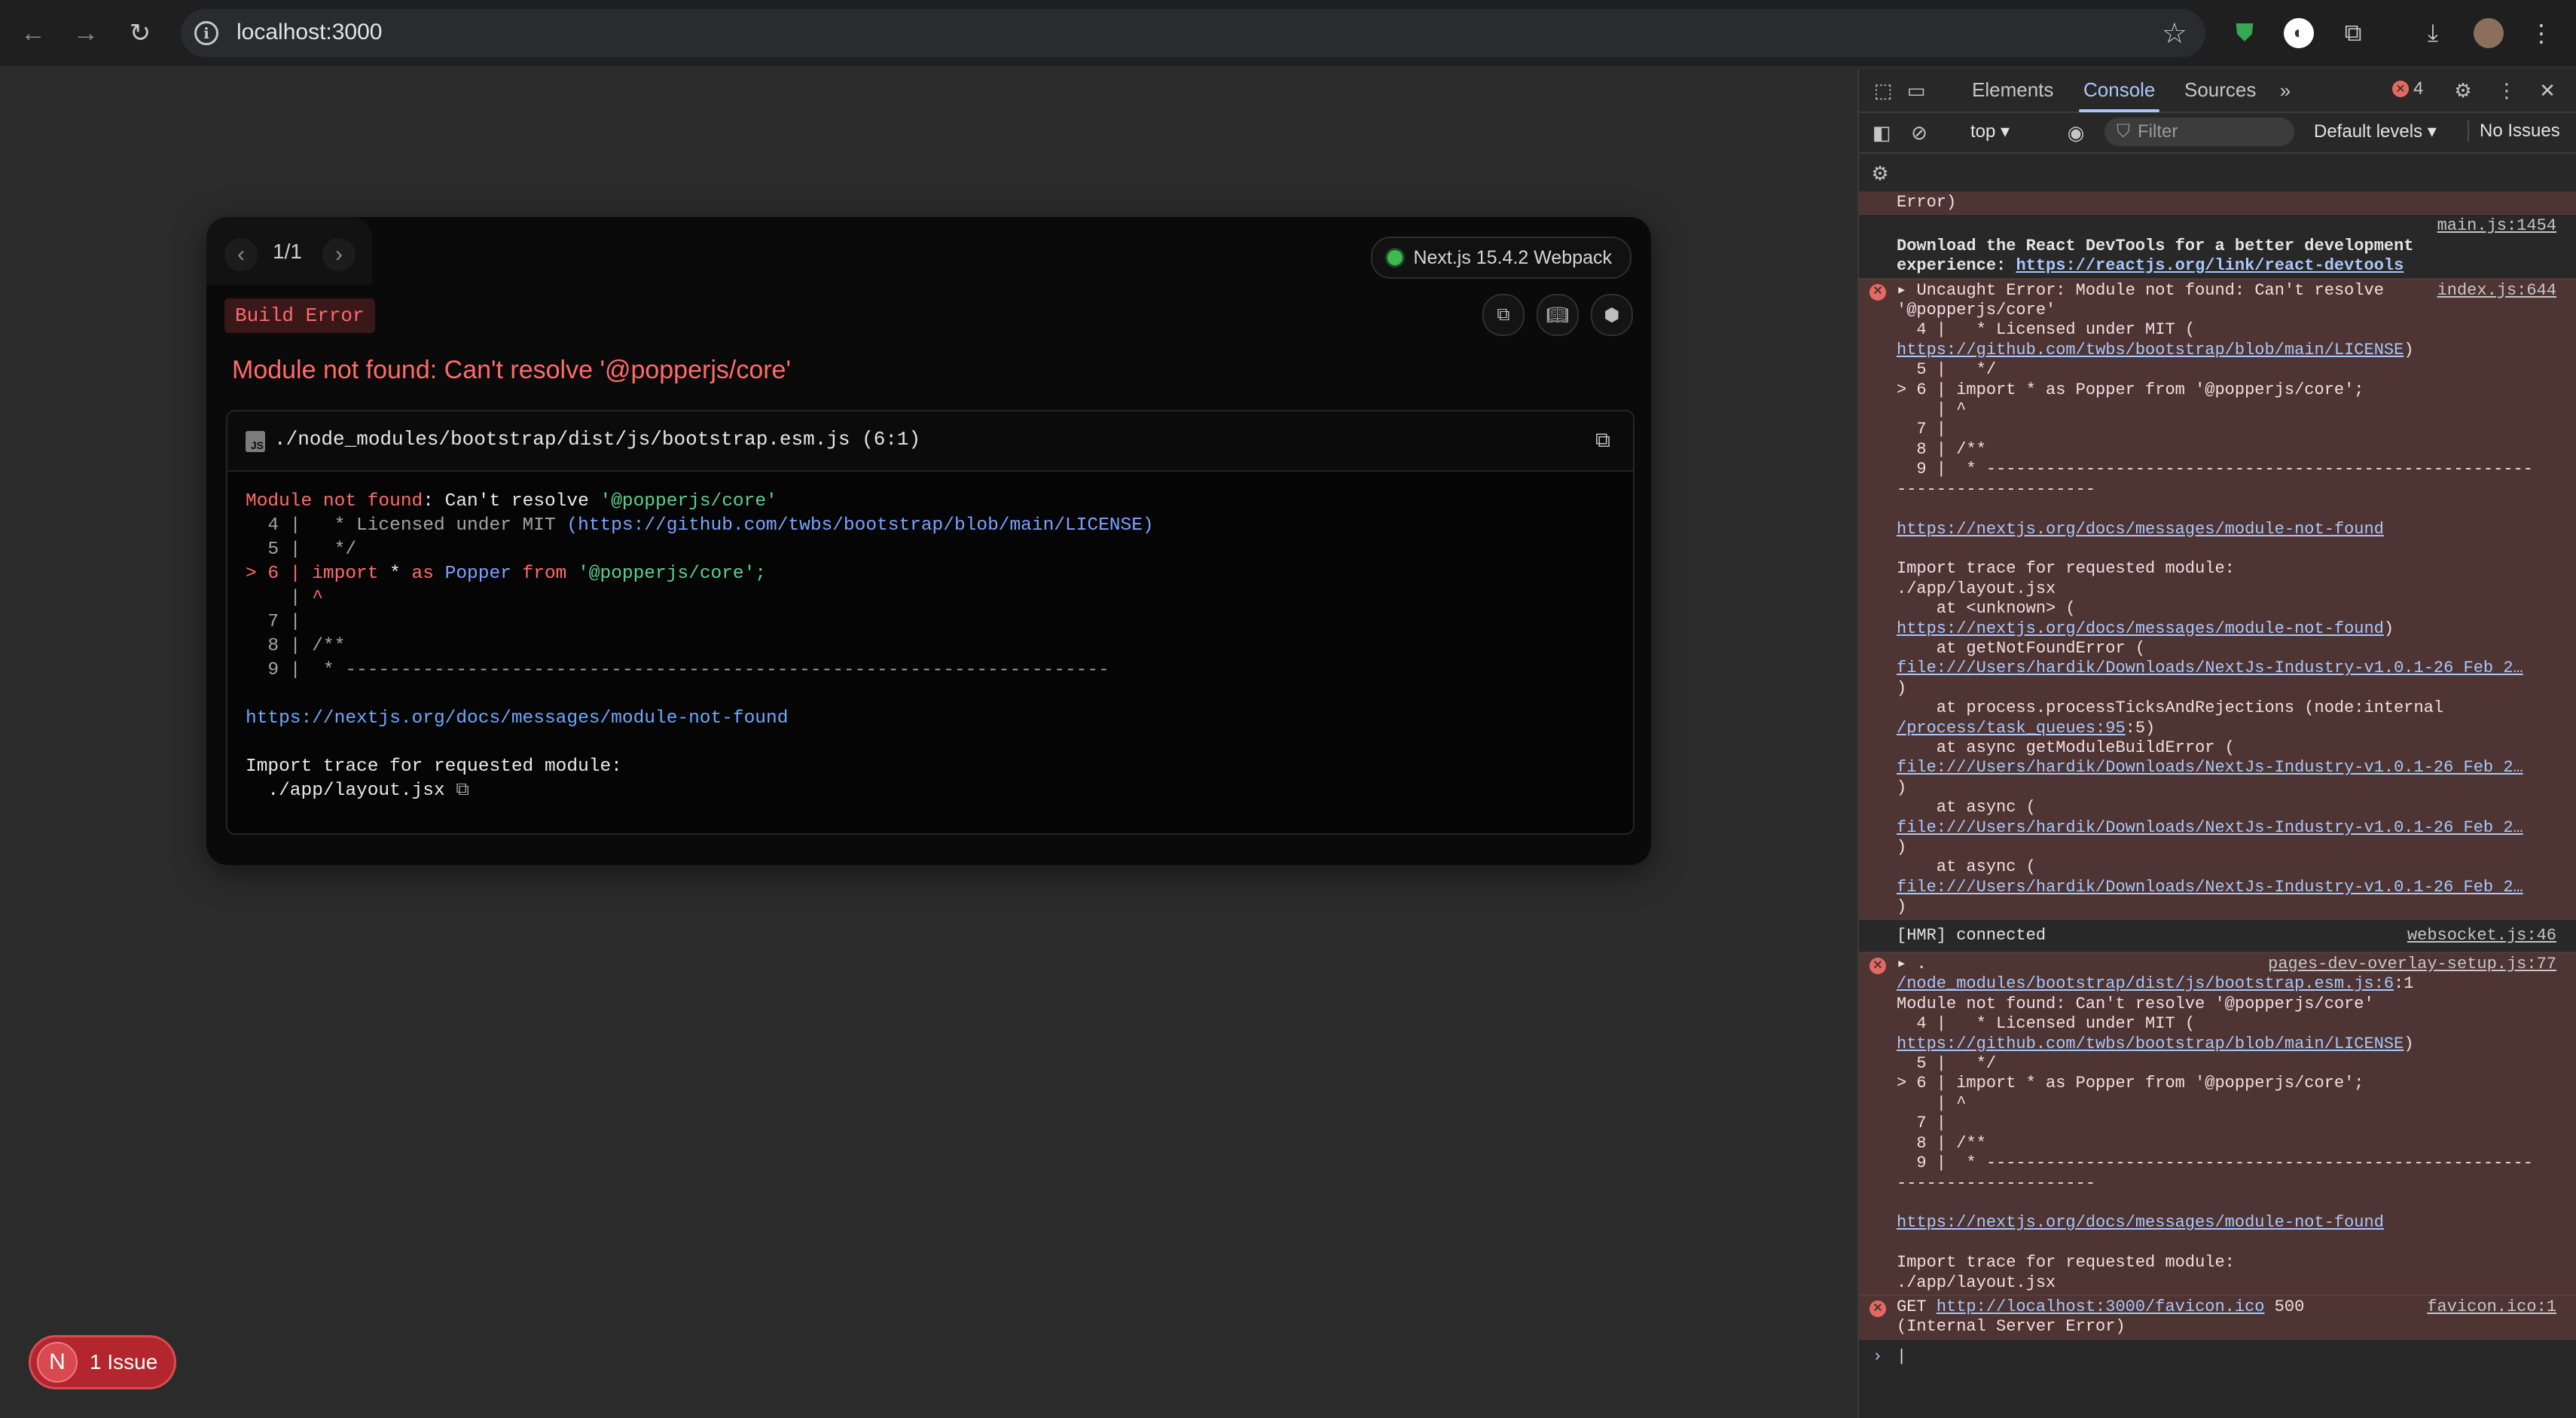 This screenshot has height=1418, width=2576. I want to click on close-icon: ✕, so click(2548, 90).